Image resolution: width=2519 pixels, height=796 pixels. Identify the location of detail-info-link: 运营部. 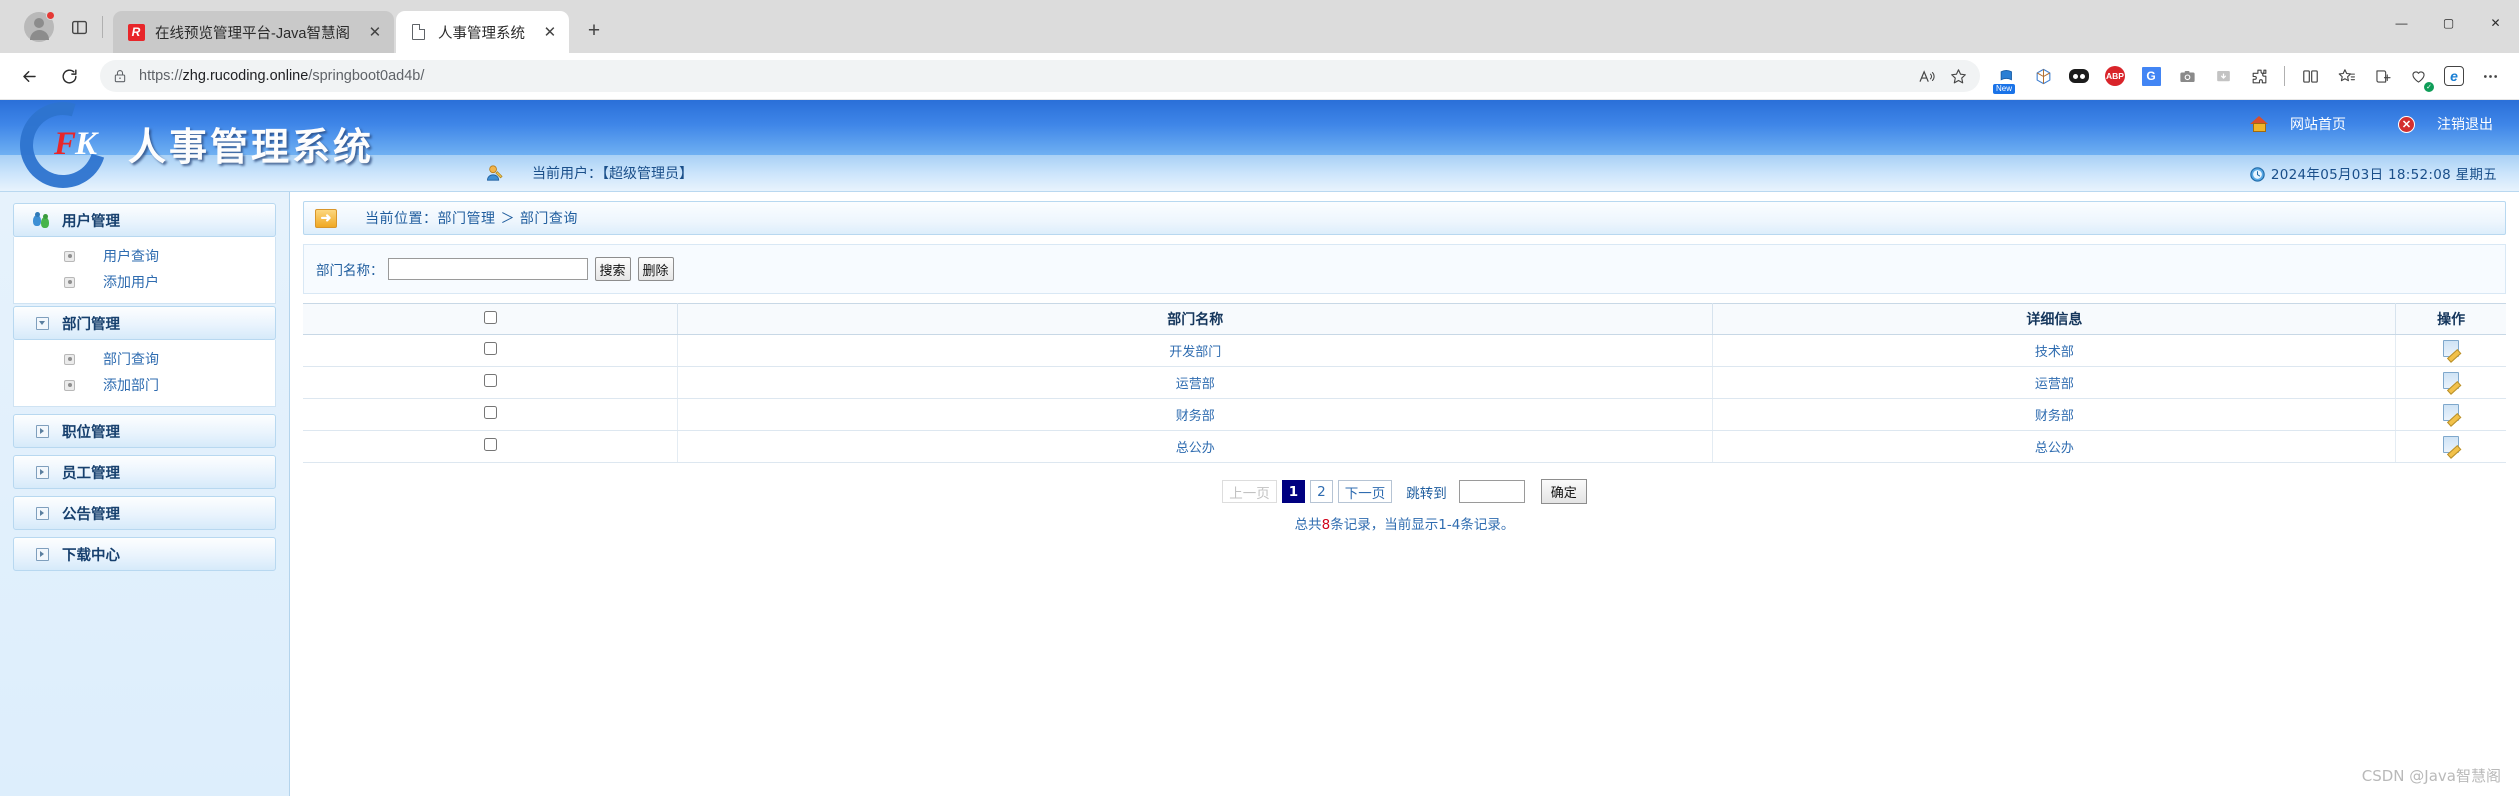
(2054, 384).